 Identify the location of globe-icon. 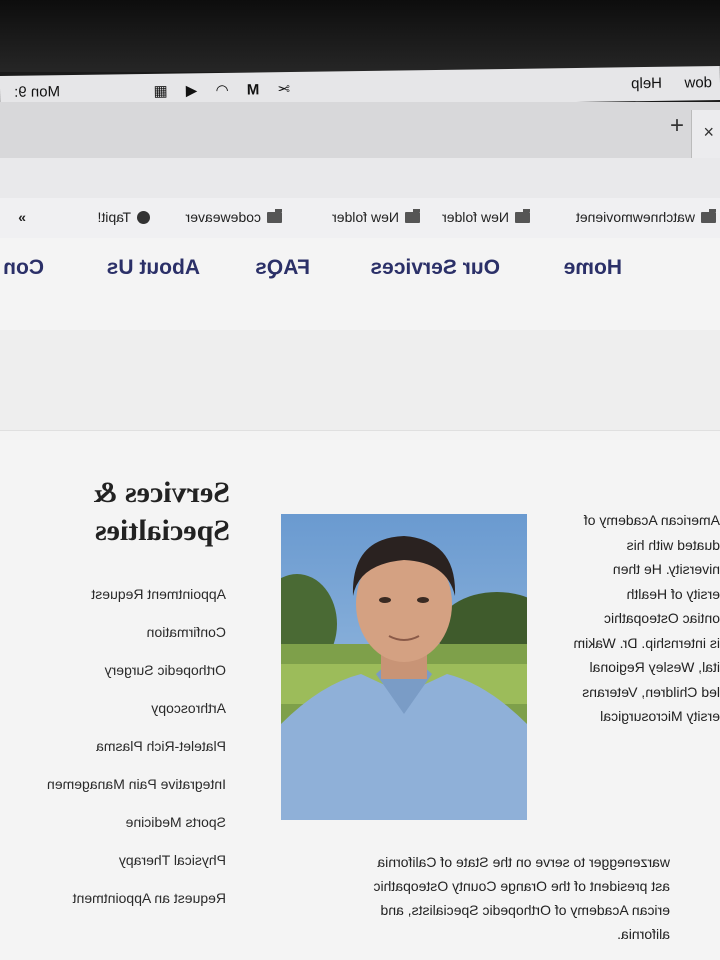
(143, 217).